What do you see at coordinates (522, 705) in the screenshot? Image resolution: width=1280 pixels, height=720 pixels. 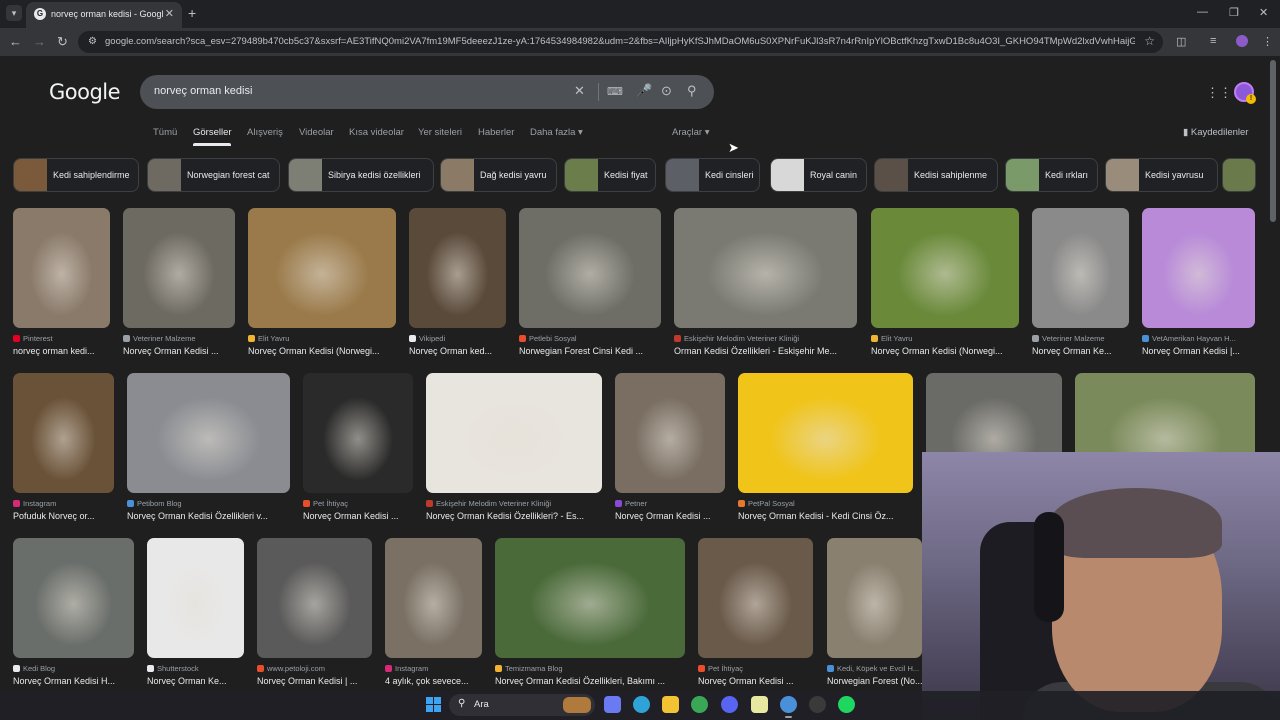 I see `taskbar-search: ⚲ Ara` at bounding box center [522, 705].